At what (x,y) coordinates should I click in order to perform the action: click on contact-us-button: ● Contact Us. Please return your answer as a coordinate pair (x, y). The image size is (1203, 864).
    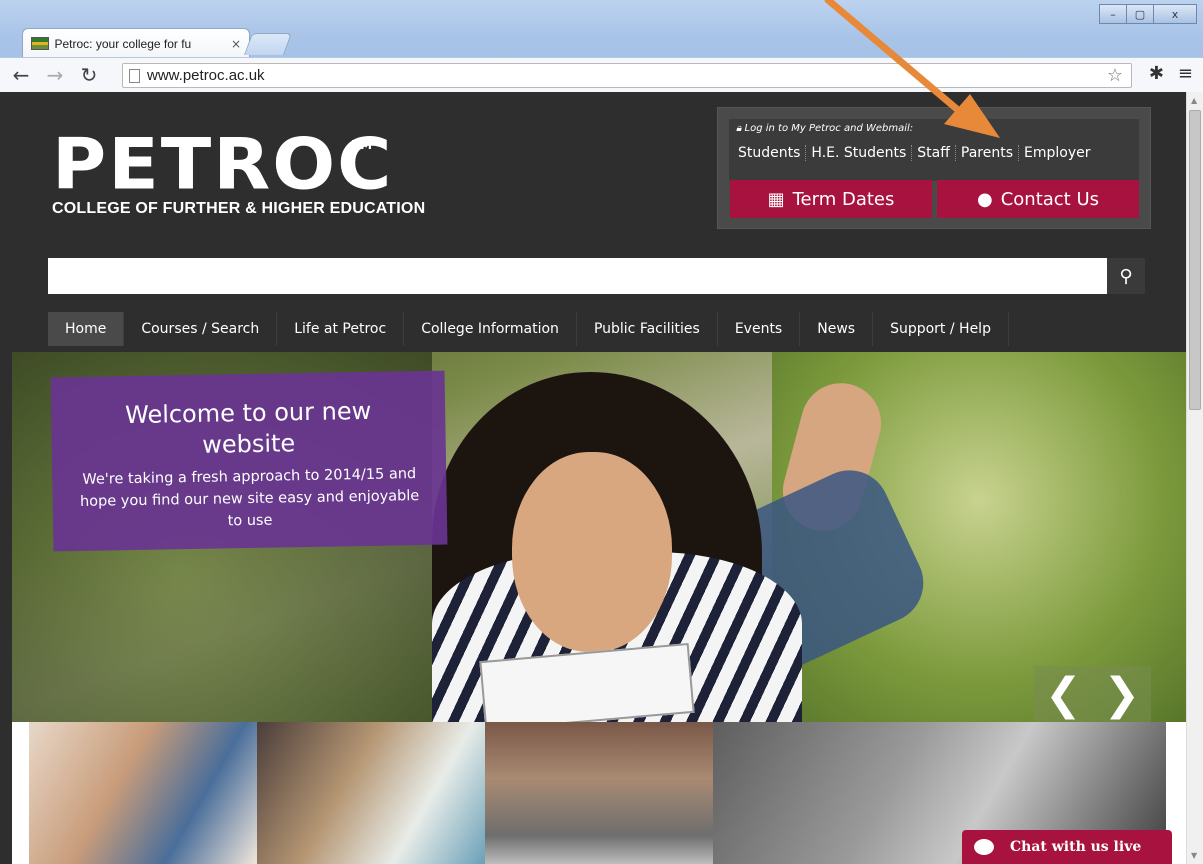
    Looking at the image, I should click on (1038, 199).